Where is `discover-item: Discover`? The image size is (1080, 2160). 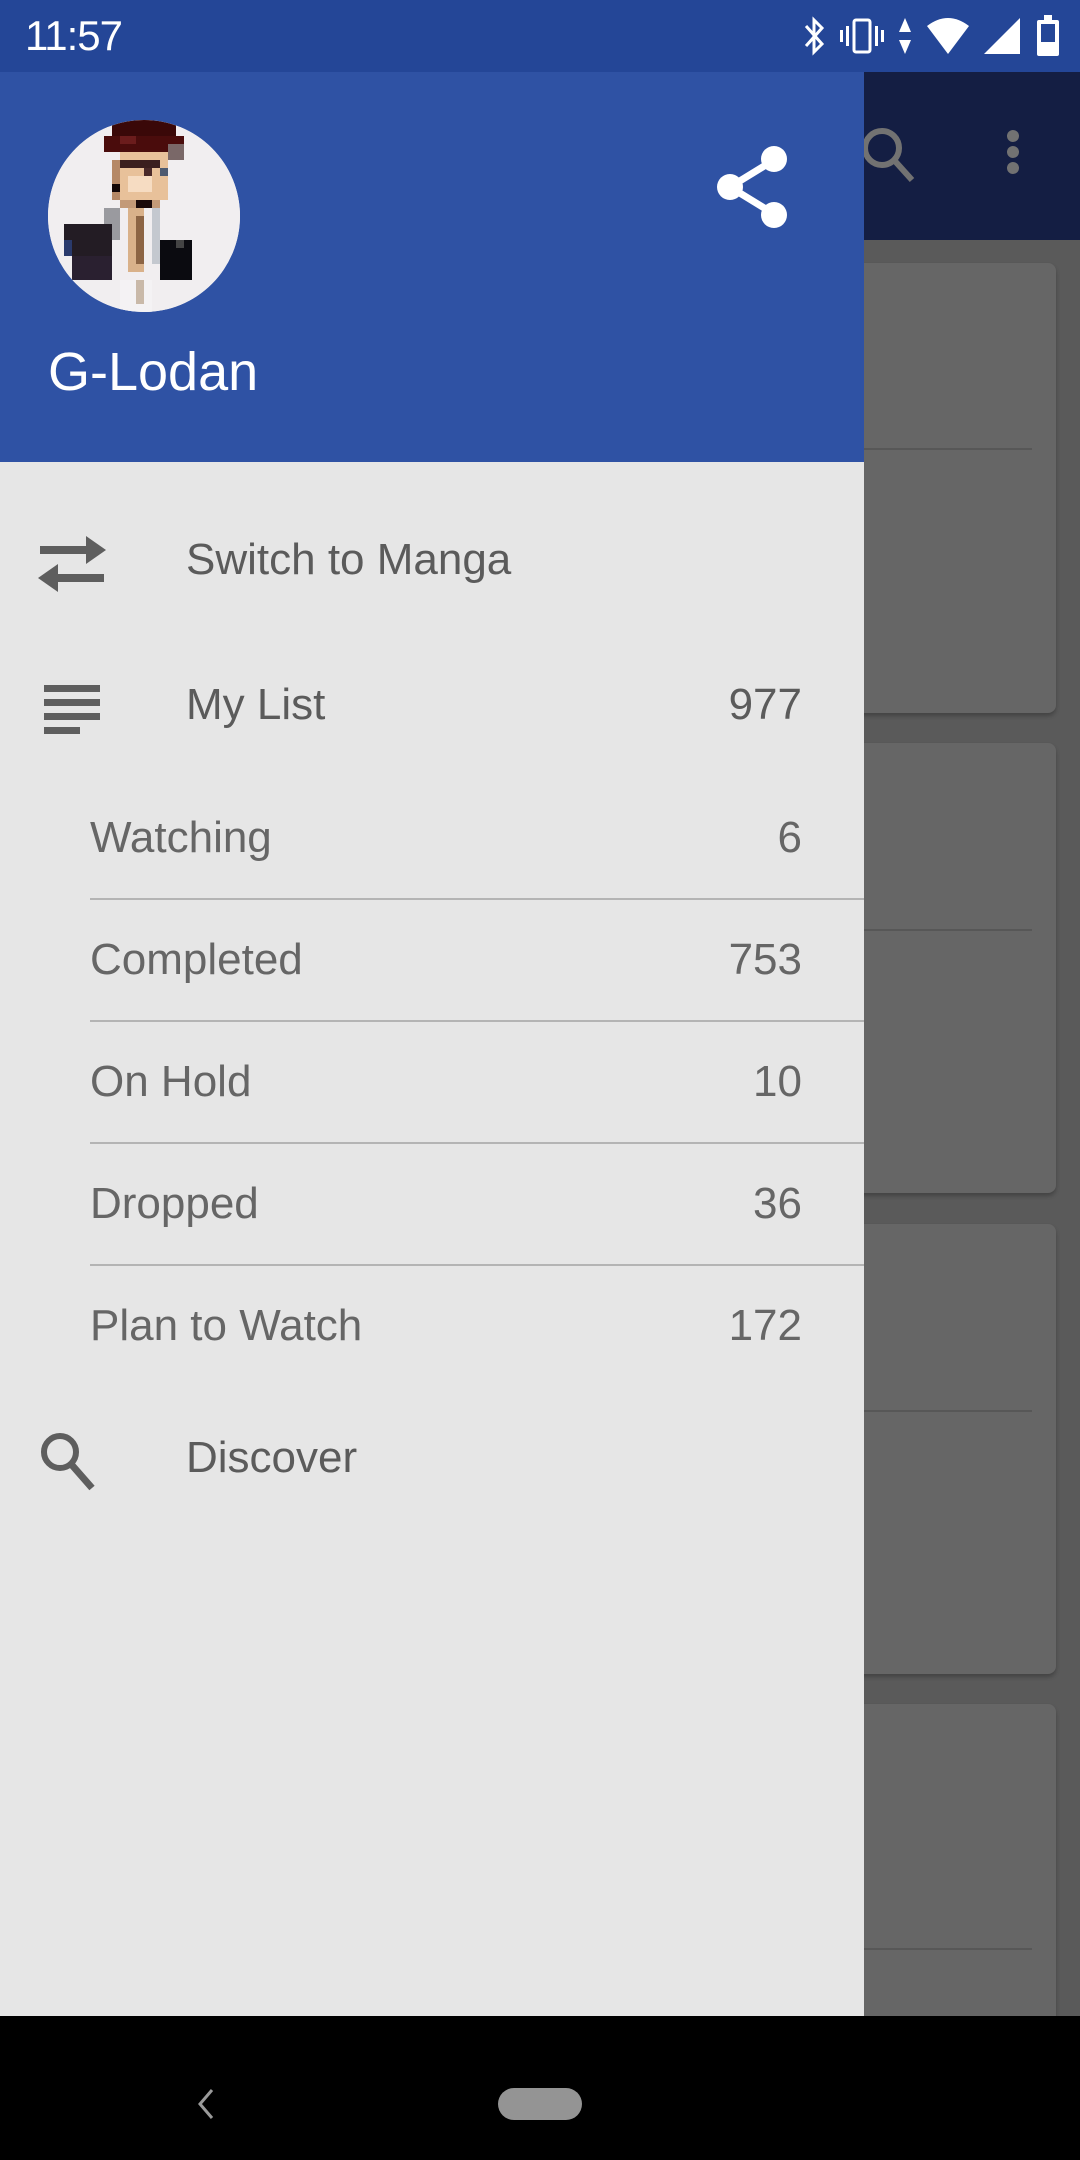 discover-item: Discover is located at coordinates (432, 1458).